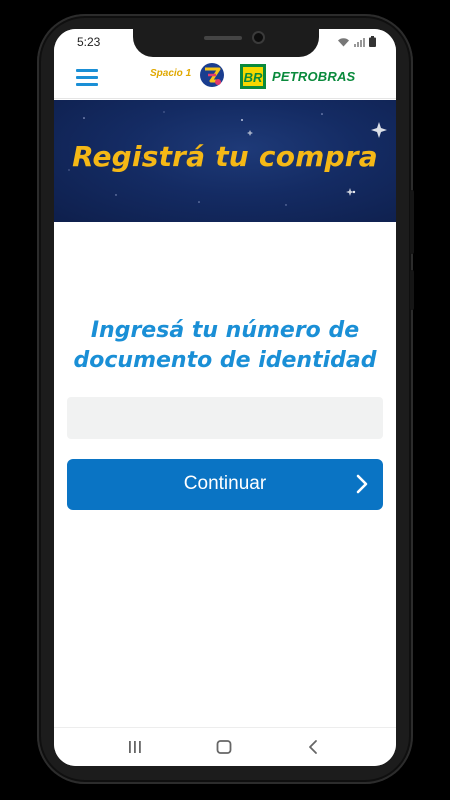 The image size is (450, 800). I want to click on home-icon, so click(224, 747).